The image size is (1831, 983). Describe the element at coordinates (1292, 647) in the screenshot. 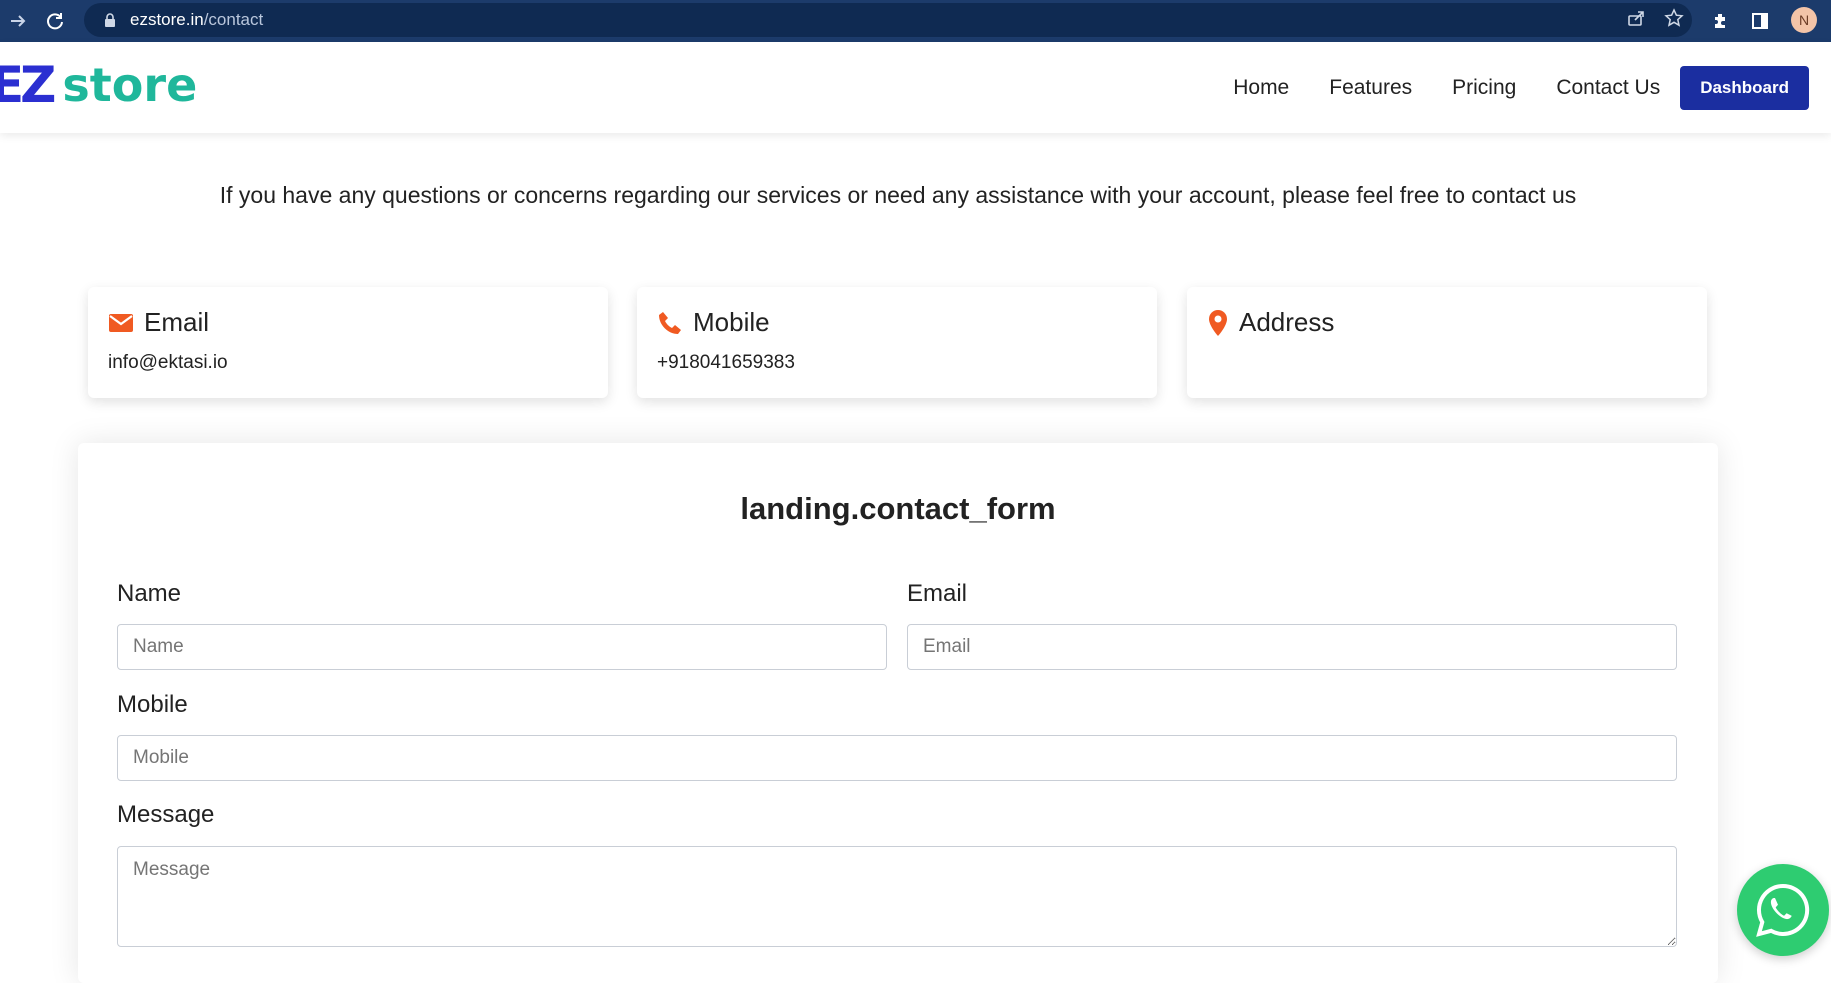

I see `email-input` at that location.